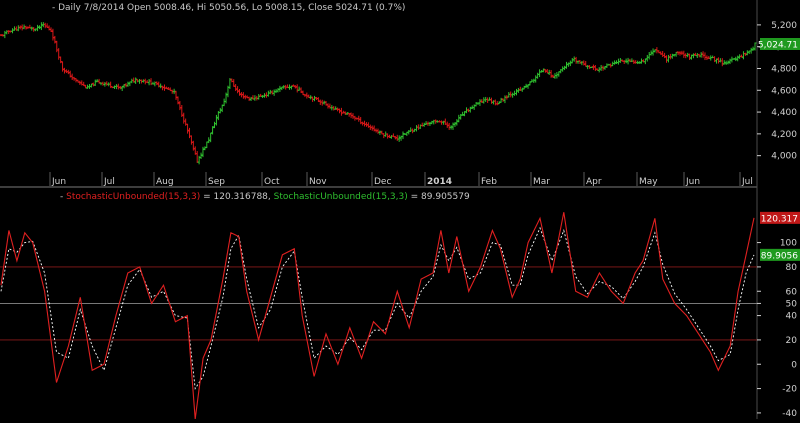 The height and width of the screenshot is (423, 800). Describe the element at coordinates (341, 197) in the screenshot. I see `stoch-d-label: StochasticUnbounded(15,3,3)` at that location.